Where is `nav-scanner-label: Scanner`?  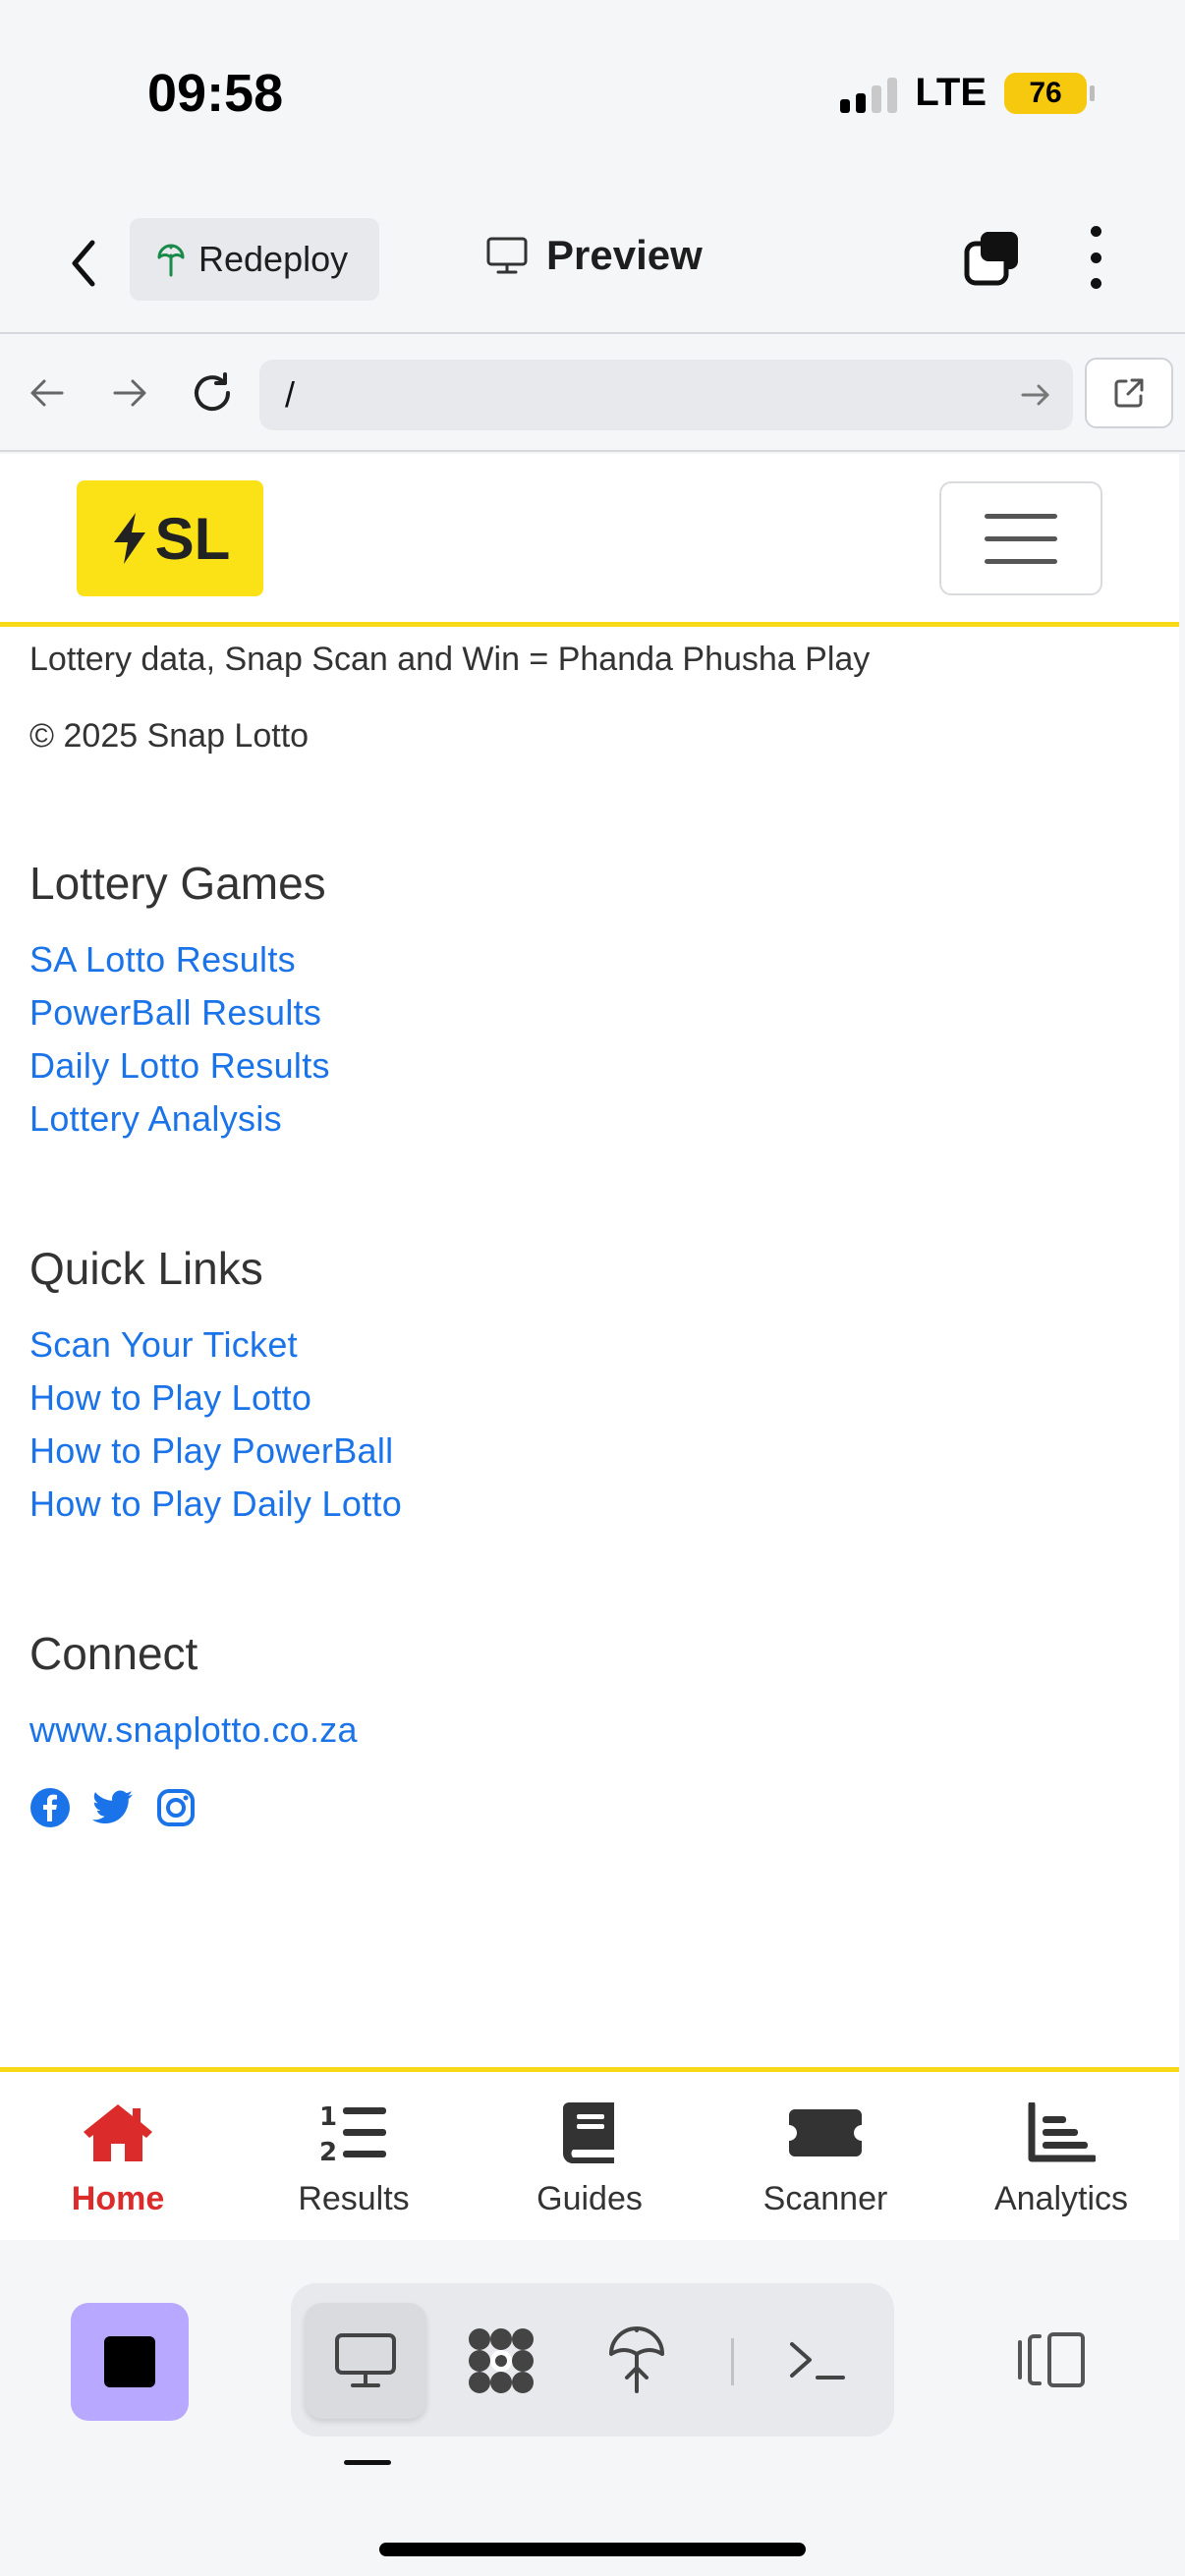
nav-scanner-label: Scanner is located at coordinates (825, 2198).